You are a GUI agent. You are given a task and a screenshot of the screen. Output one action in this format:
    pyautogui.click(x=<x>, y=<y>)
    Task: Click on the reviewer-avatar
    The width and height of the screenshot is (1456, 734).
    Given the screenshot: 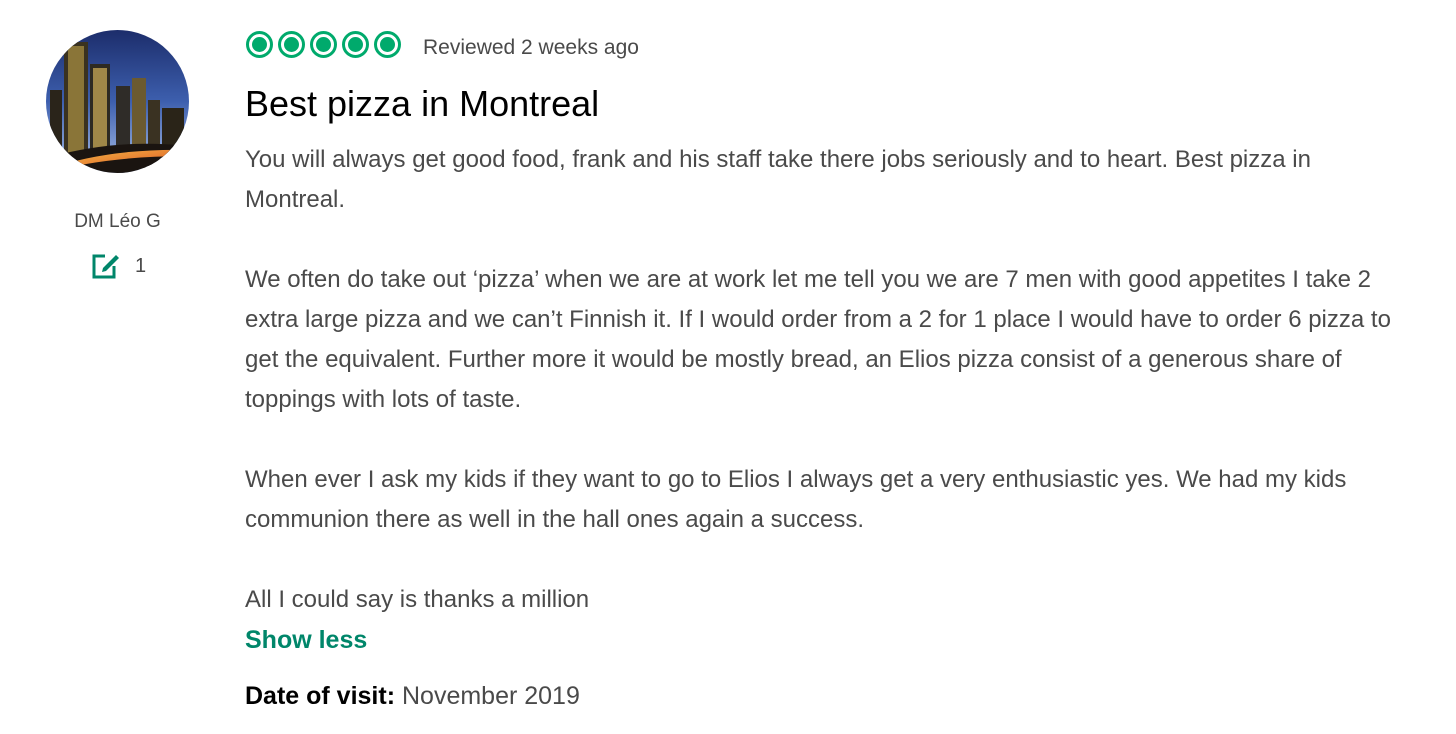 What is the action you would take?
    pyautogui.click(x=117, y=101)
    